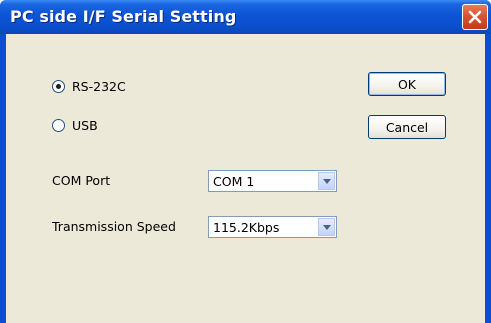 This screenshot has width=491, height=323. I want to click on transmission-speed-label: Transmission Speed, so click(114, 226).